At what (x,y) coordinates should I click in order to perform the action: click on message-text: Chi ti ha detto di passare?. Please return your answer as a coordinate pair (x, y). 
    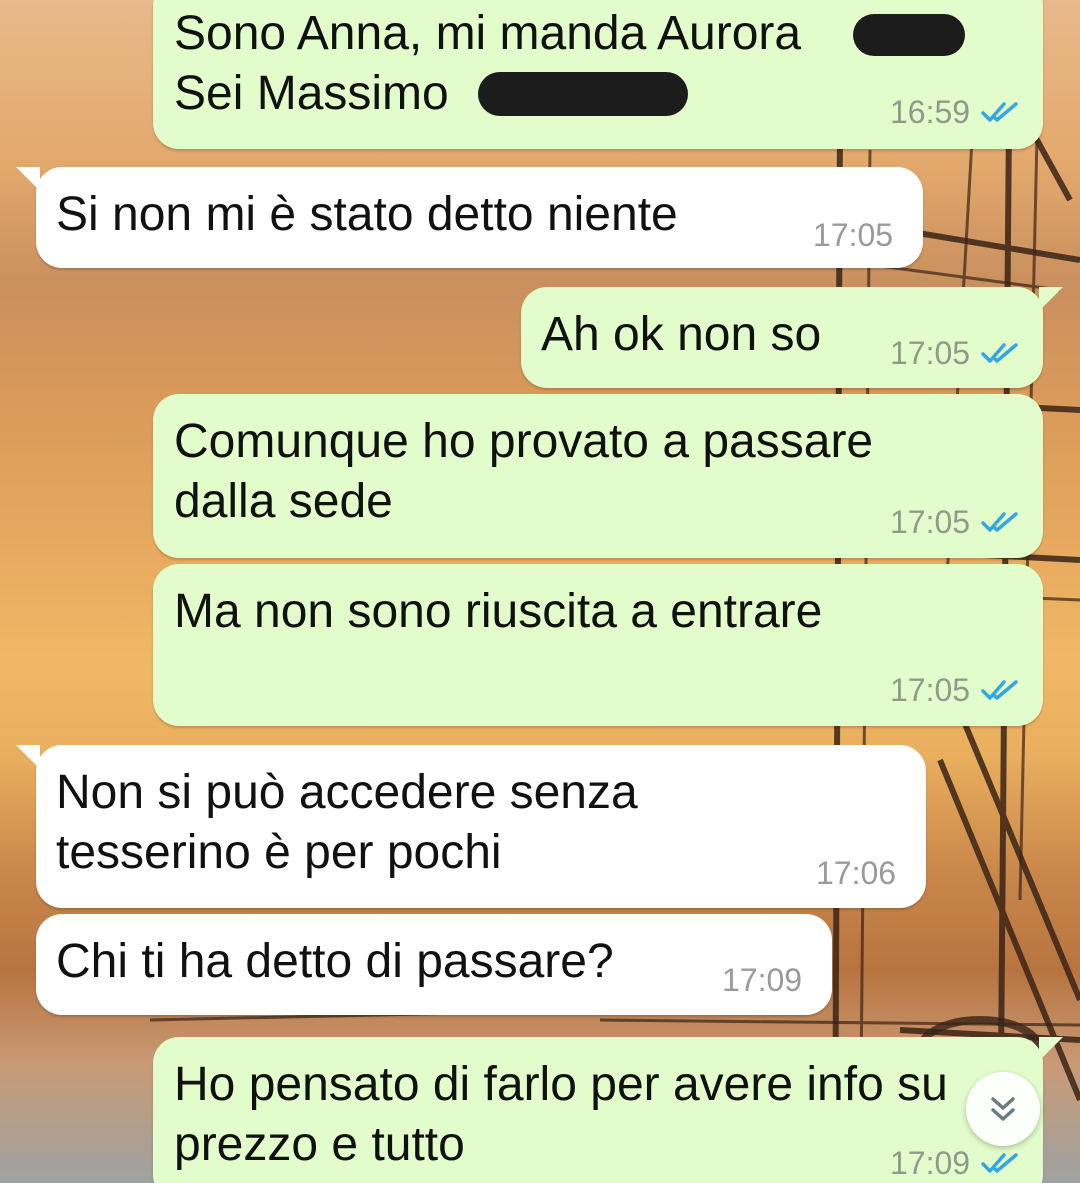
    Looking at the image, I should click on (335, 961).